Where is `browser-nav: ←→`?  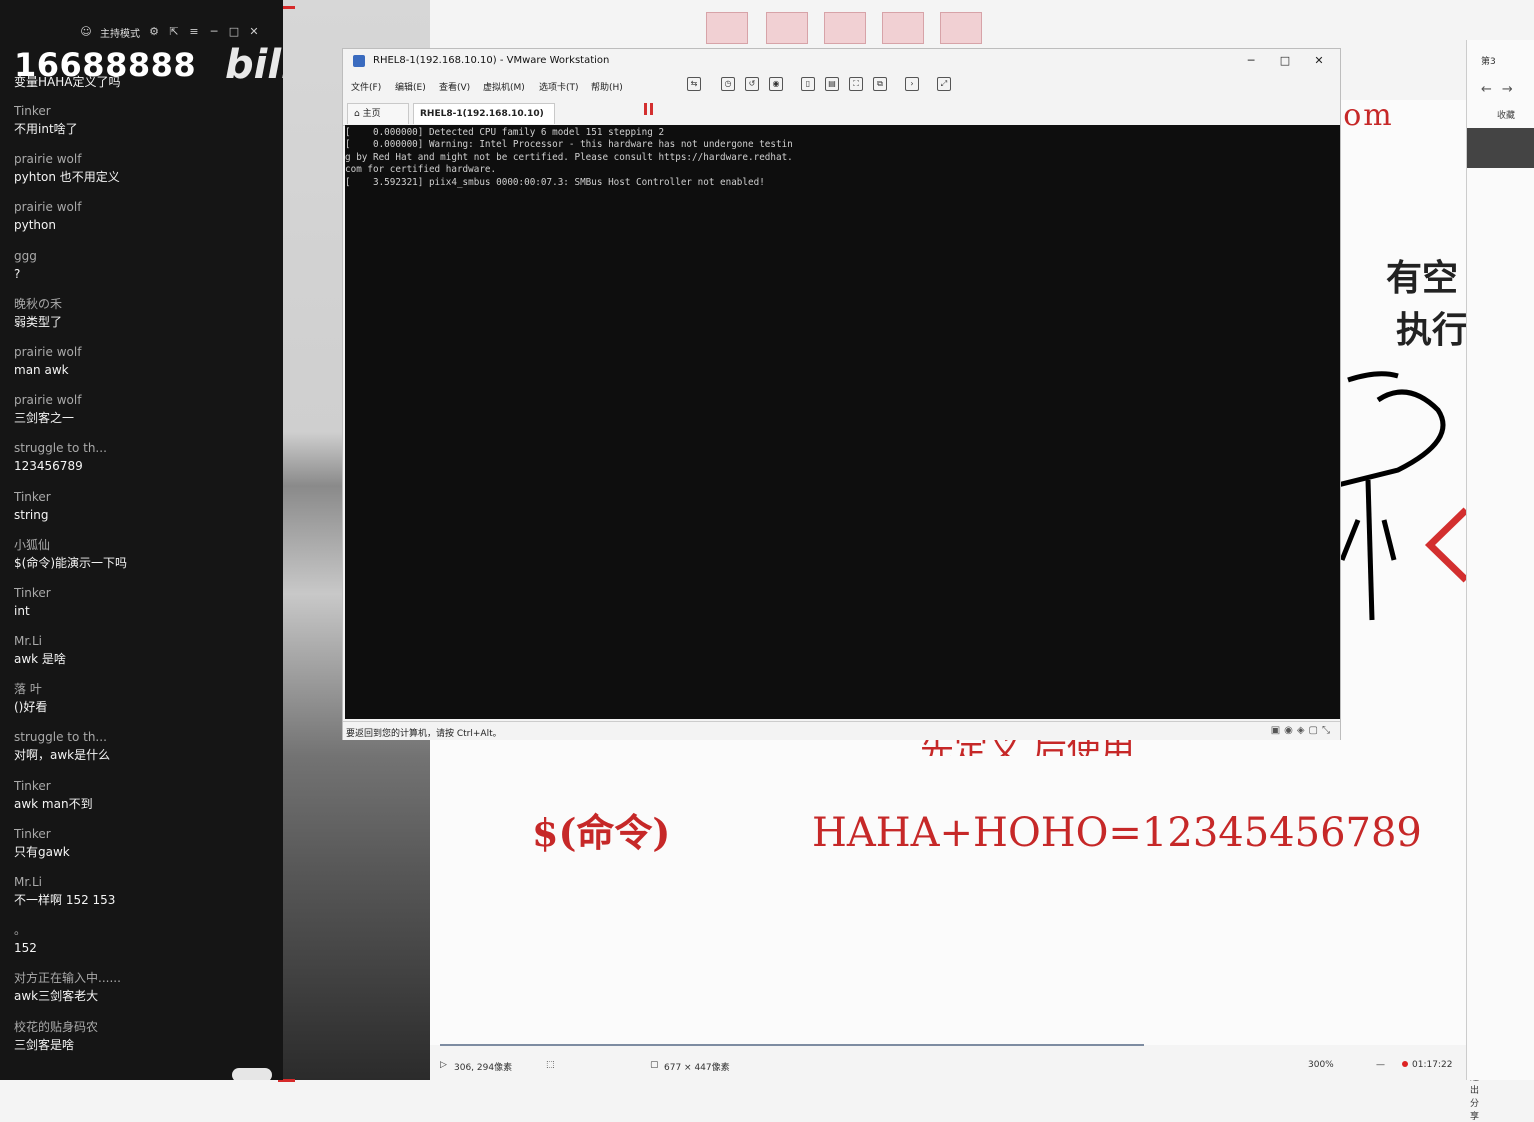 browser-nav: ←→ is located at coordinates (1502, 89).